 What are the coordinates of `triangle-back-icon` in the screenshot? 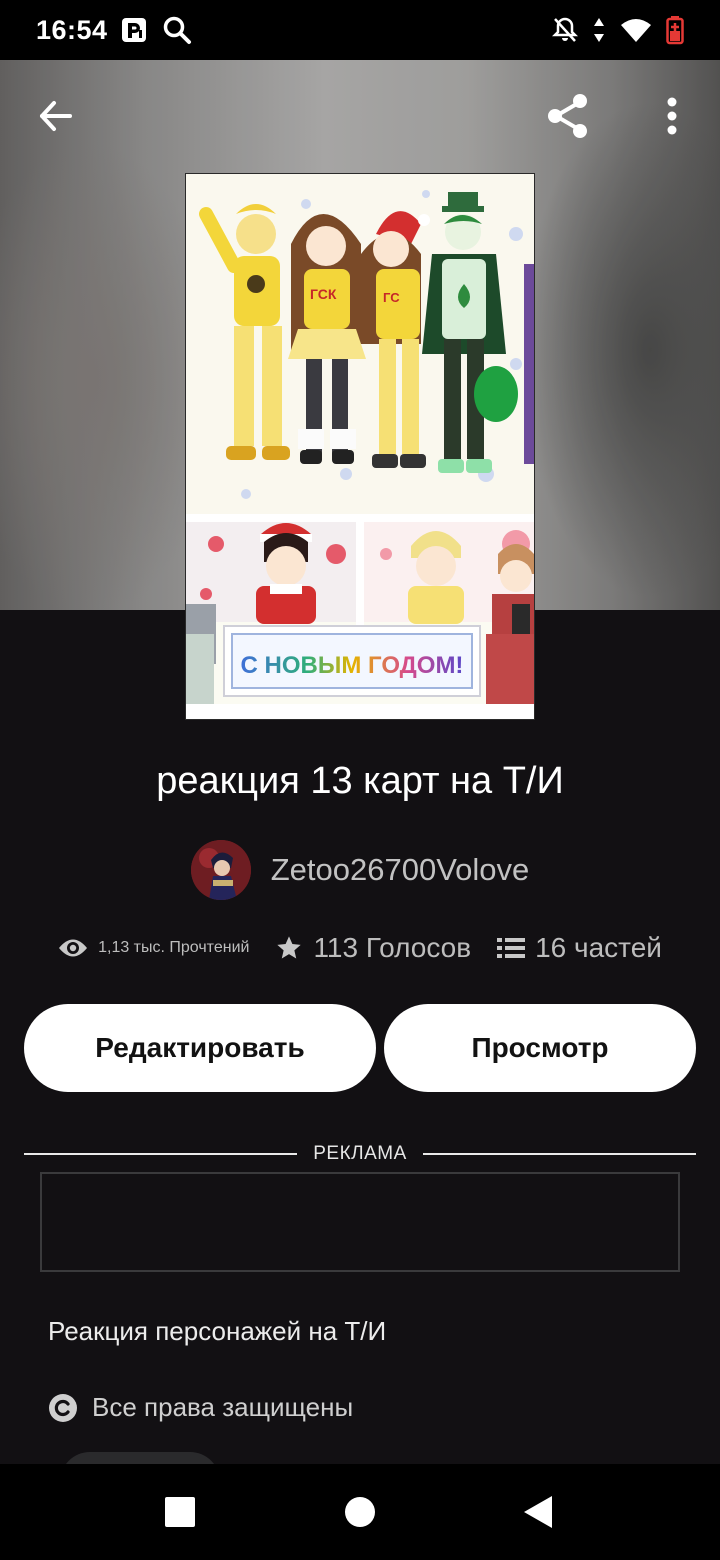 It's located at (538, 1512).